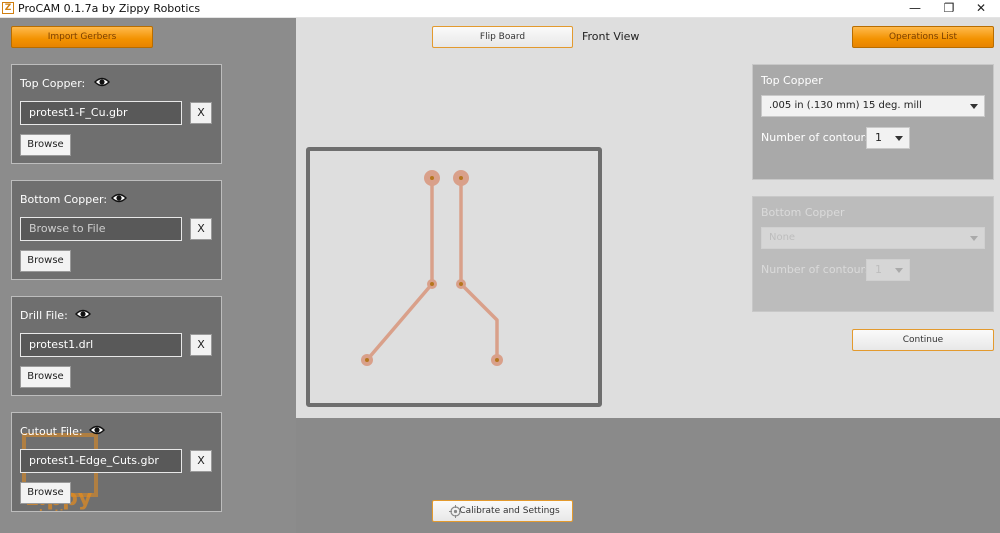  Describe the element at coordinates (888, 270) in the screenshot. I see `bottom-copper-contours-select: 1` at that location.